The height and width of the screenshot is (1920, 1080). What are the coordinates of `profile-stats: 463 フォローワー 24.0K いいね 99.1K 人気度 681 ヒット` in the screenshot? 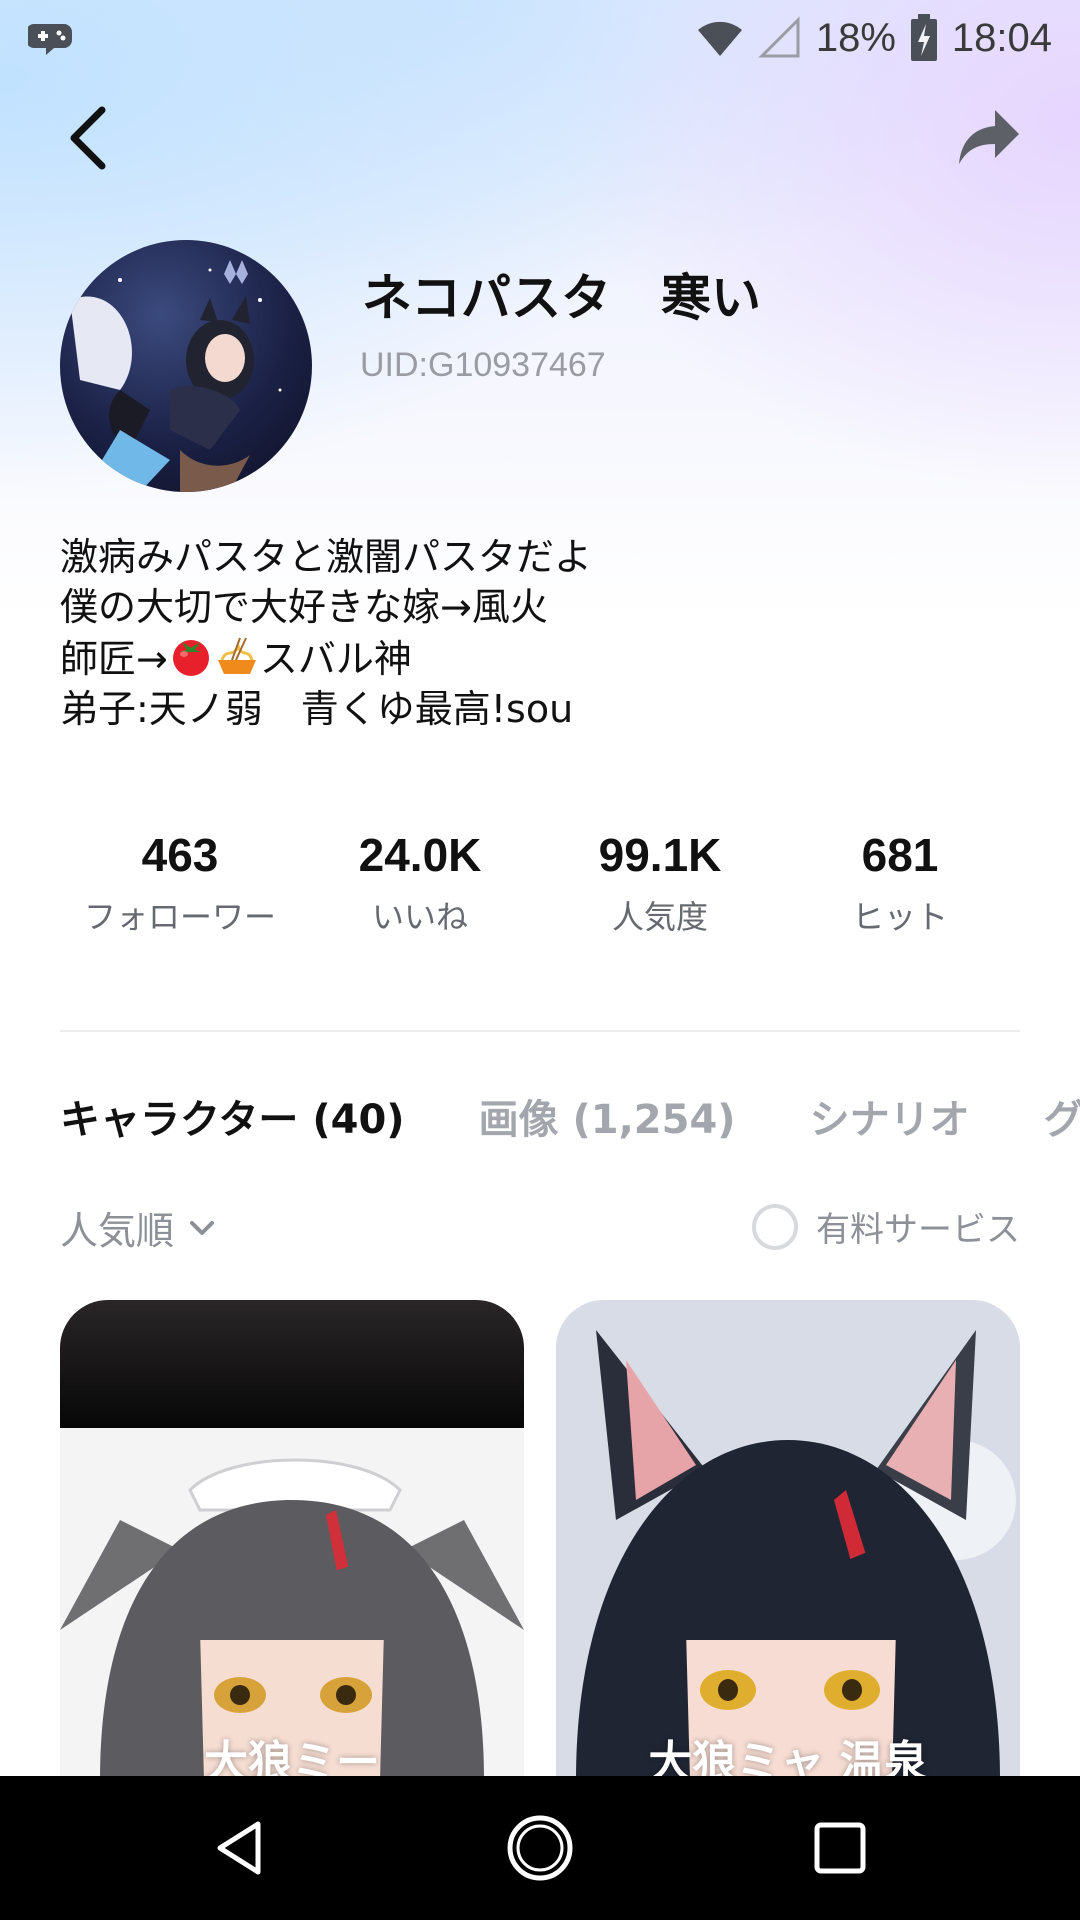 It's located at (540, 879).